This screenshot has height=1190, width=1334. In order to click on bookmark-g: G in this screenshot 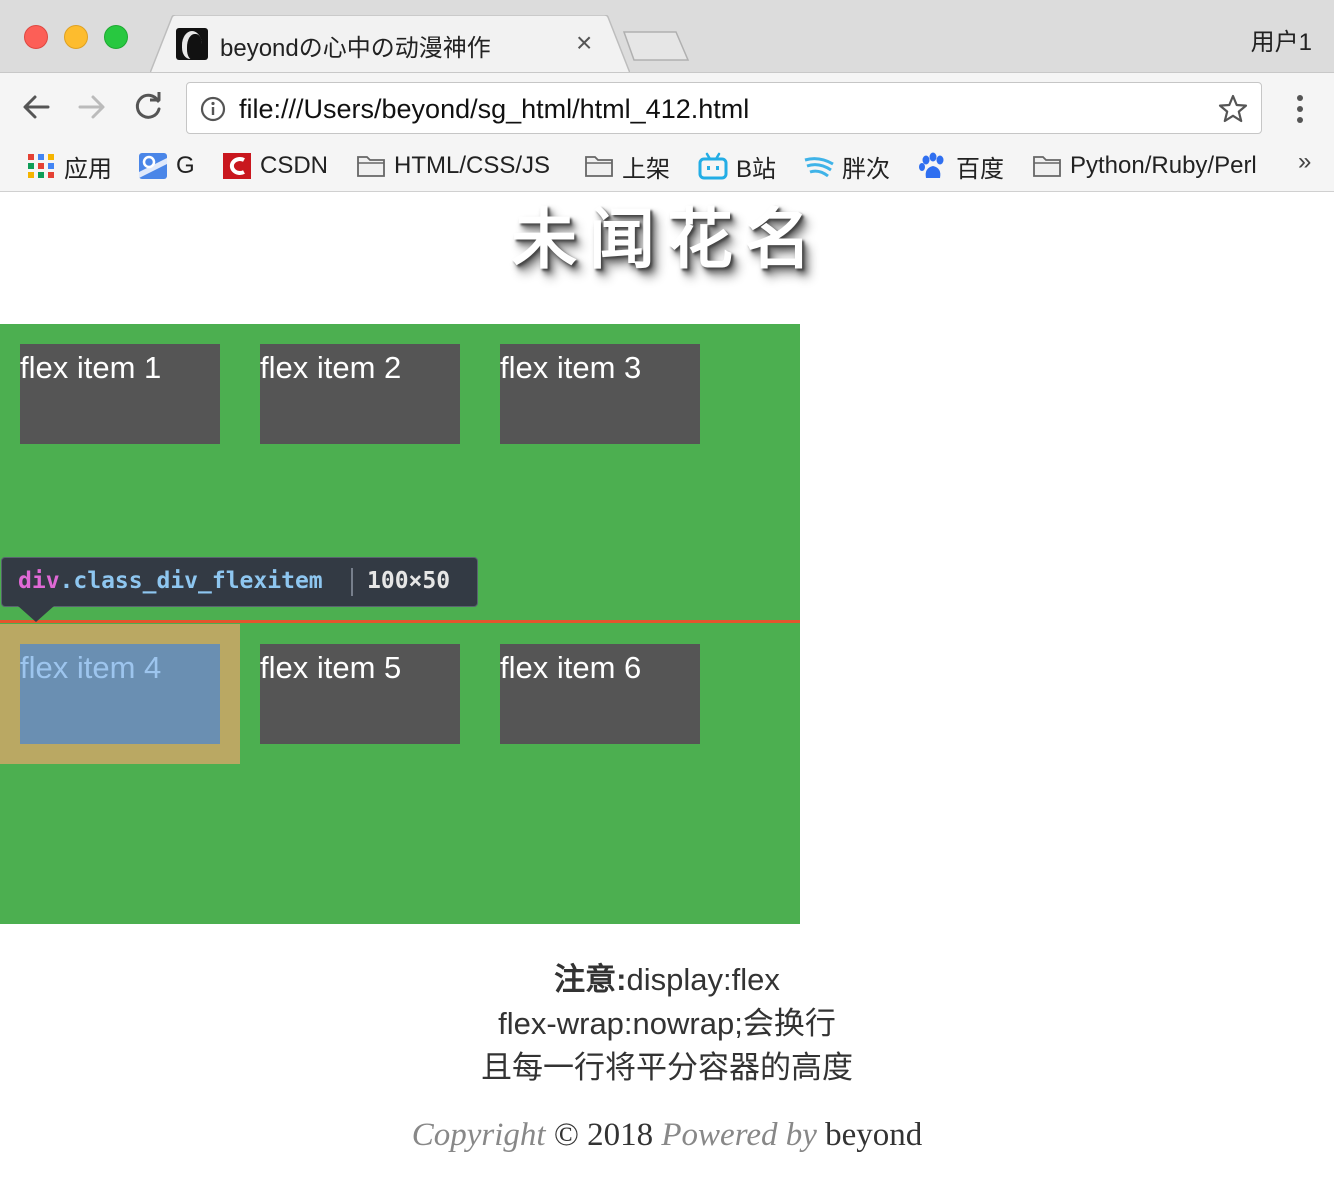, I will do `click(166, 166)`.